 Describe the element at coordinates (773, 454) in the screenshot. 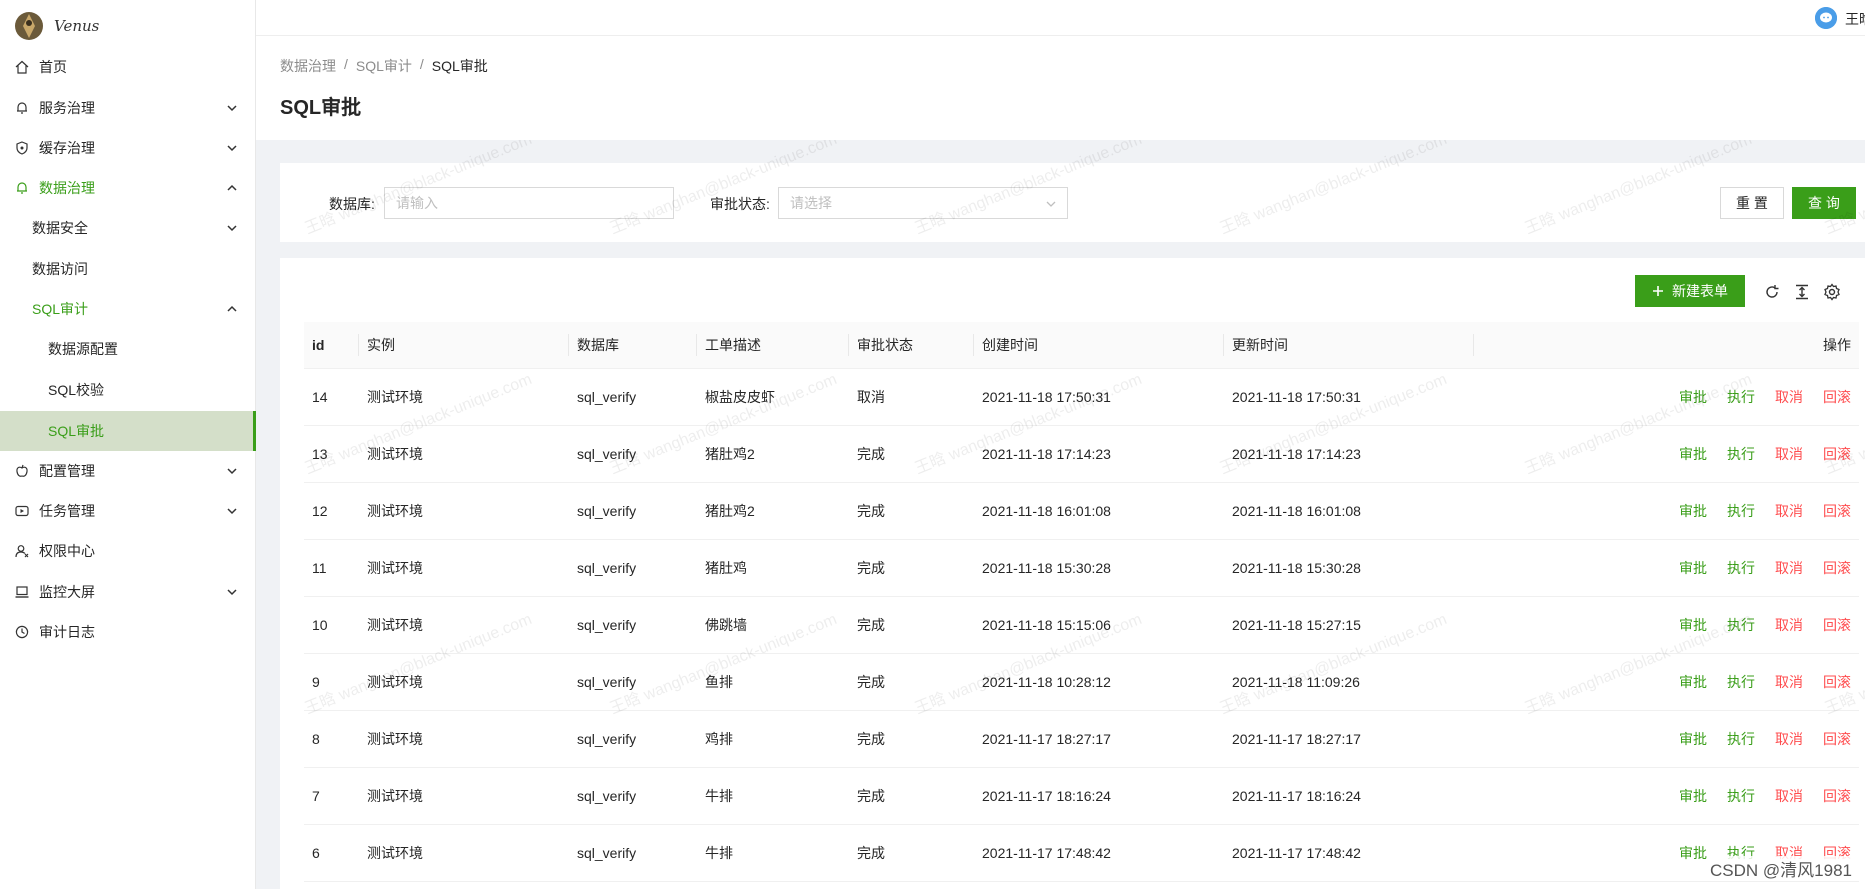

I see `cell-description: 猪肚鸡2` at that location.